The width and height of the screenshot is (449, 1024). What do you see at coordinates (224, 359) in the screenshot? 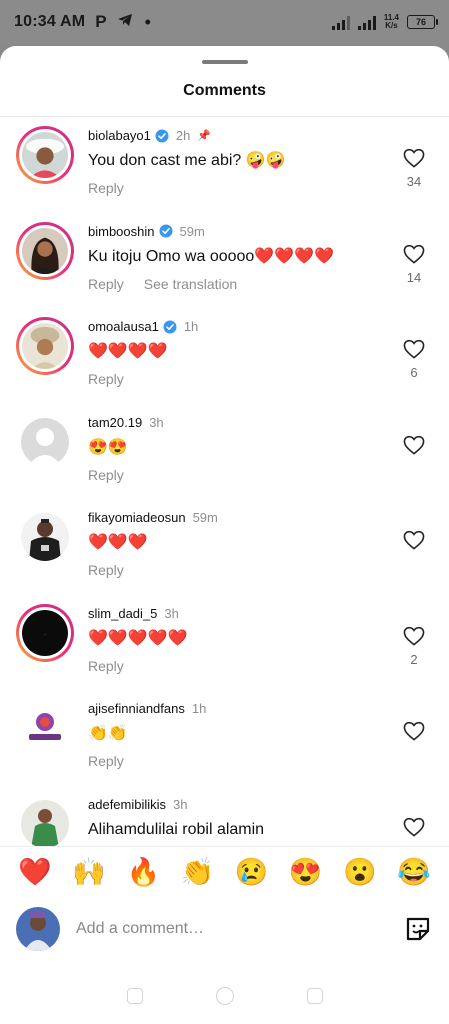
I see `comment-item: omoalausa1 1h ❤️❤️❤️❤️ Reply 6` at bounding box center [224, 359].